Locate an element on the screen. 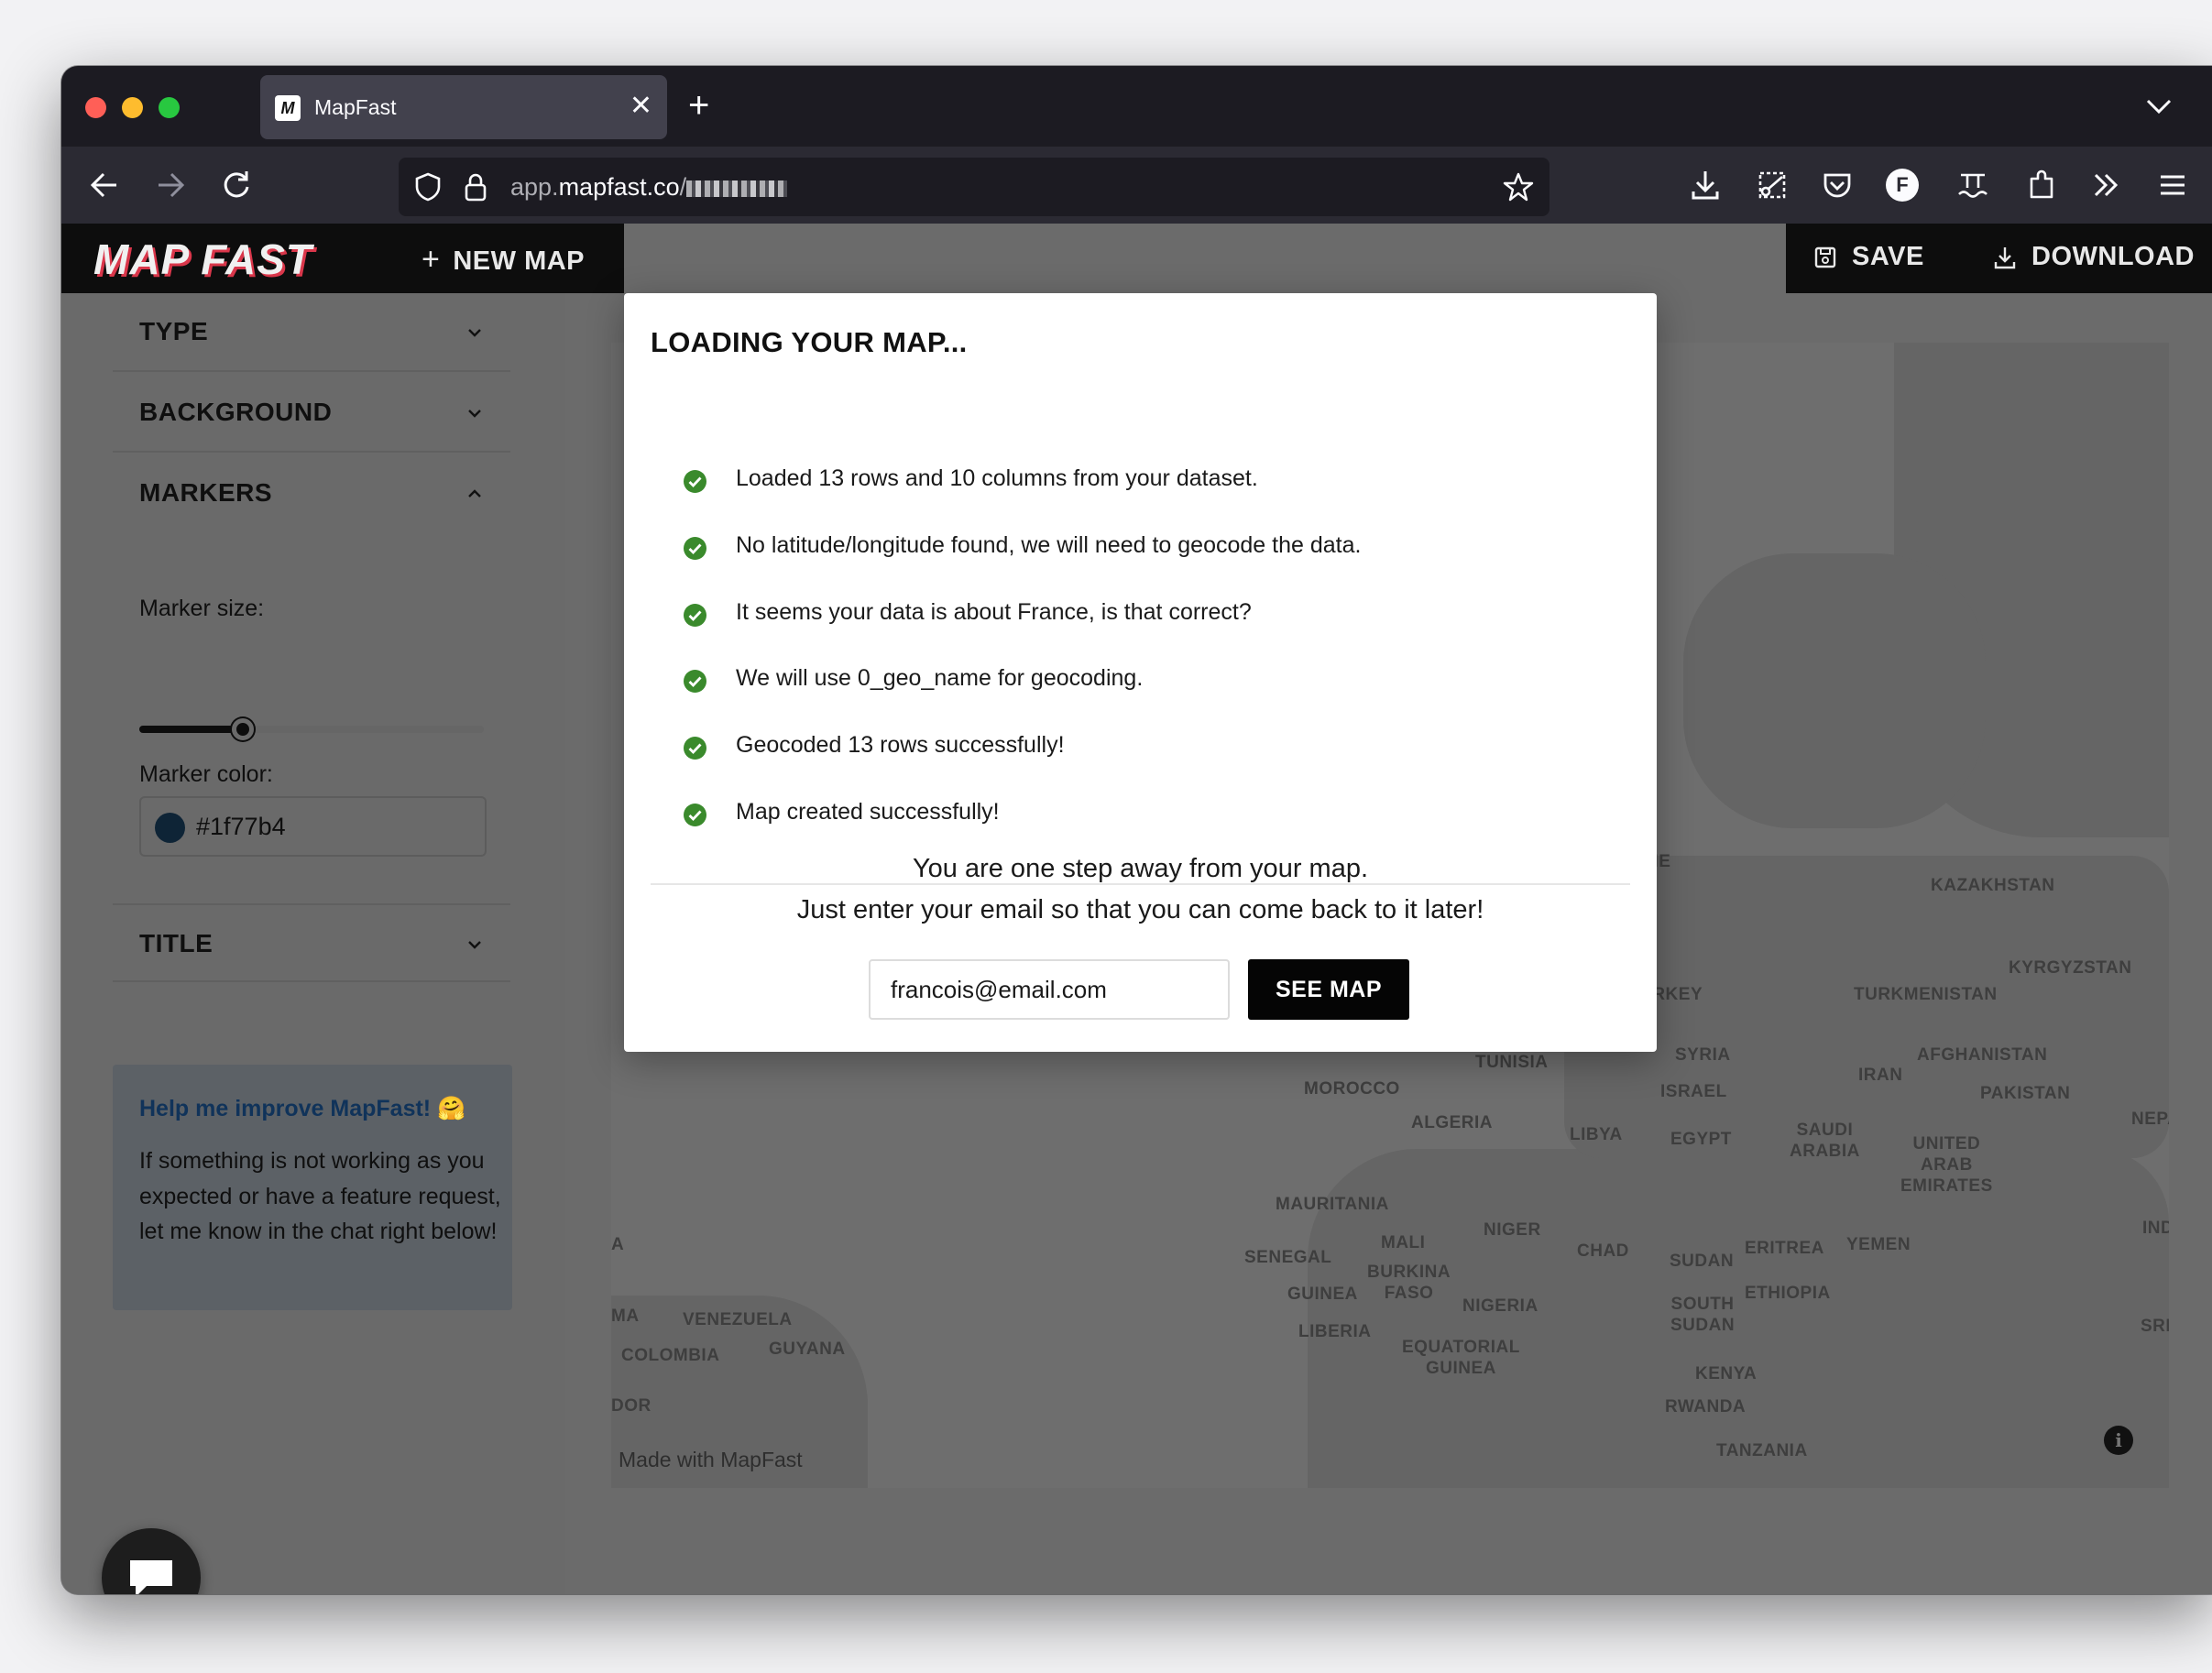 This screenshot has height=1673, width=2212. map-label: SOUTH SUDAN is located at coordinates (1703, 1315).